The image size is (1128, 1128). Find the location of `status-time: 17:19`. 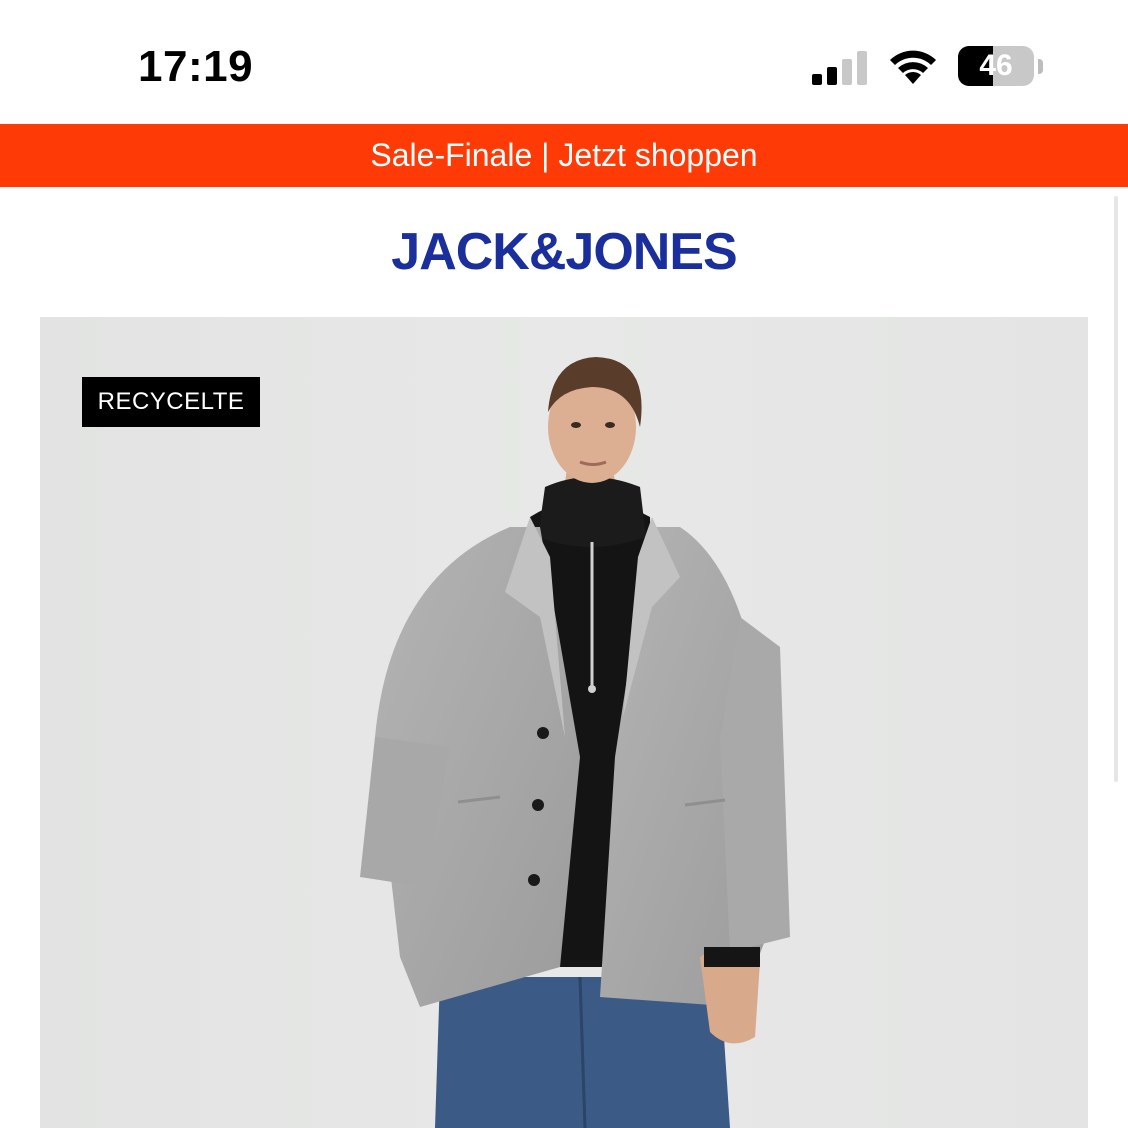

status-time: 17:19 is located at coordinates (196, 66).